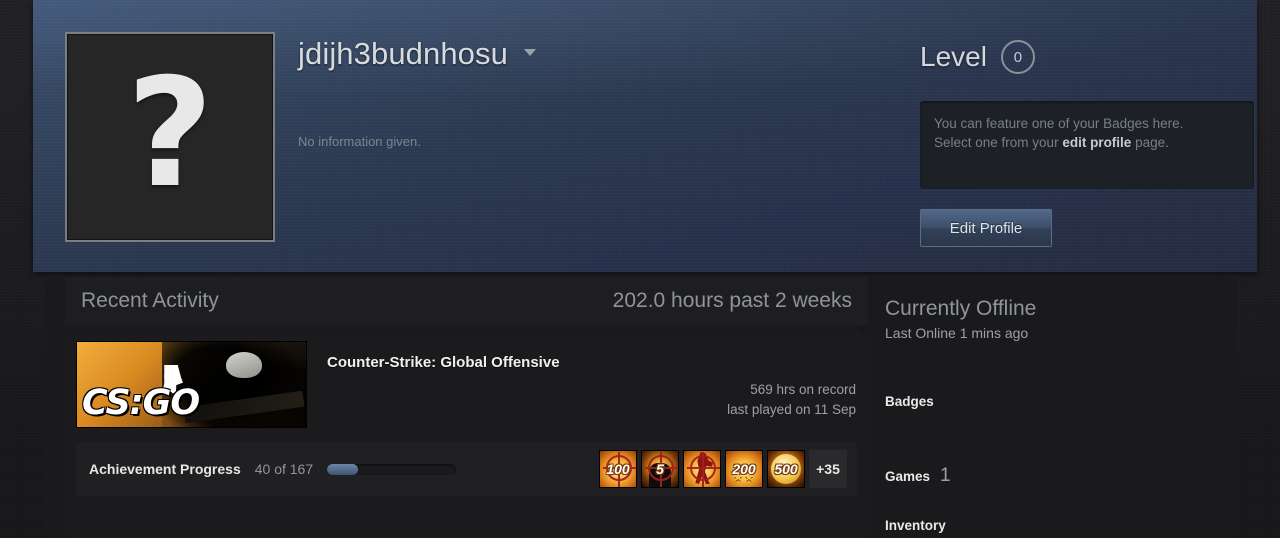 The width and height of the screenshot is (1280, 538). What do you see at coordinates (597, 356) in the screenshot?
I see `game-title: Counter-Strike: Global Offensive` at bounding box center [597, 356].